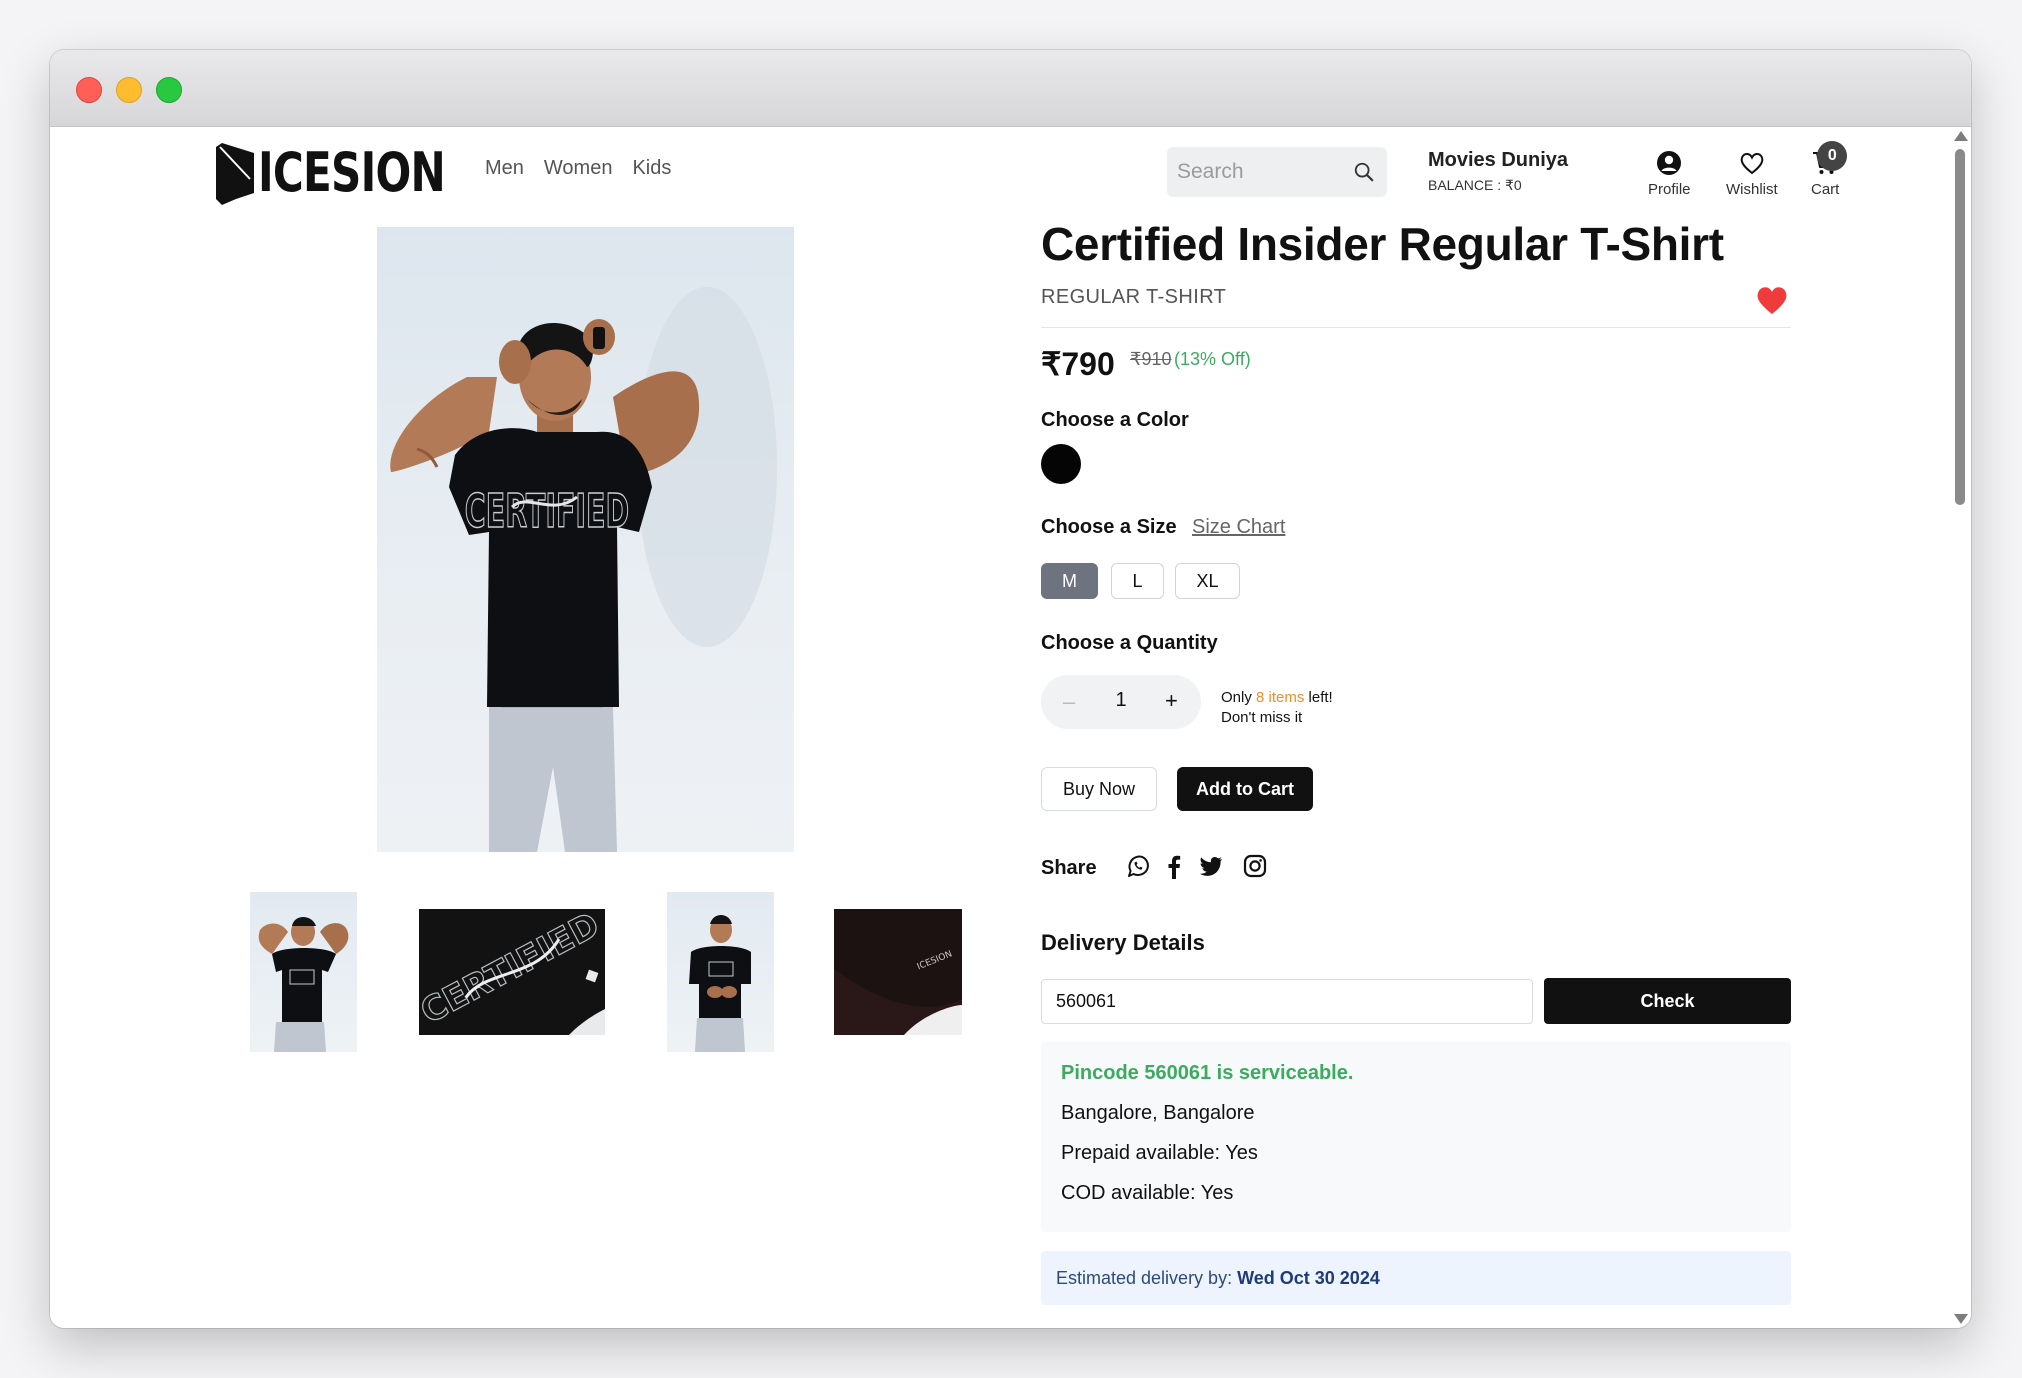  Describe the element at coordinates (1151, 359) in the screenshot. I see `original-price: ₹910` at that location.